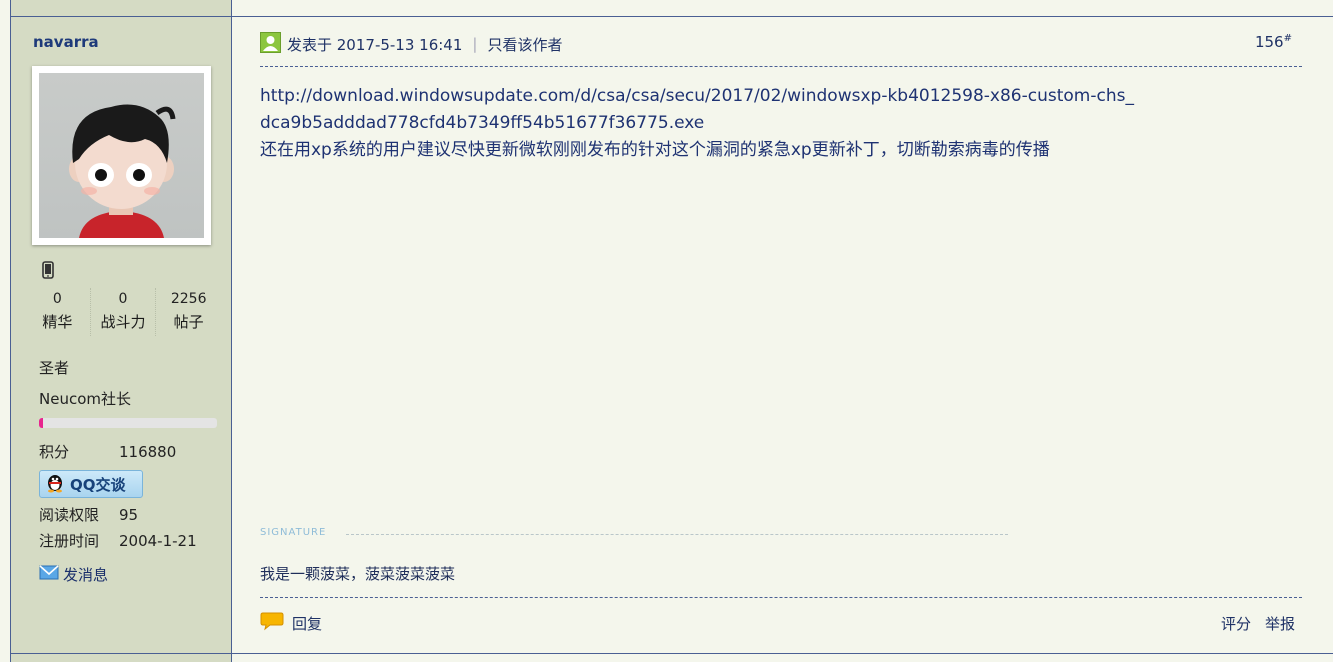 Image resolution: width=1333 pixels, height=662 pixels. Describe the element at coordinates (128, 423) in the screenshot. I see `rank-progress-bar` at that location.